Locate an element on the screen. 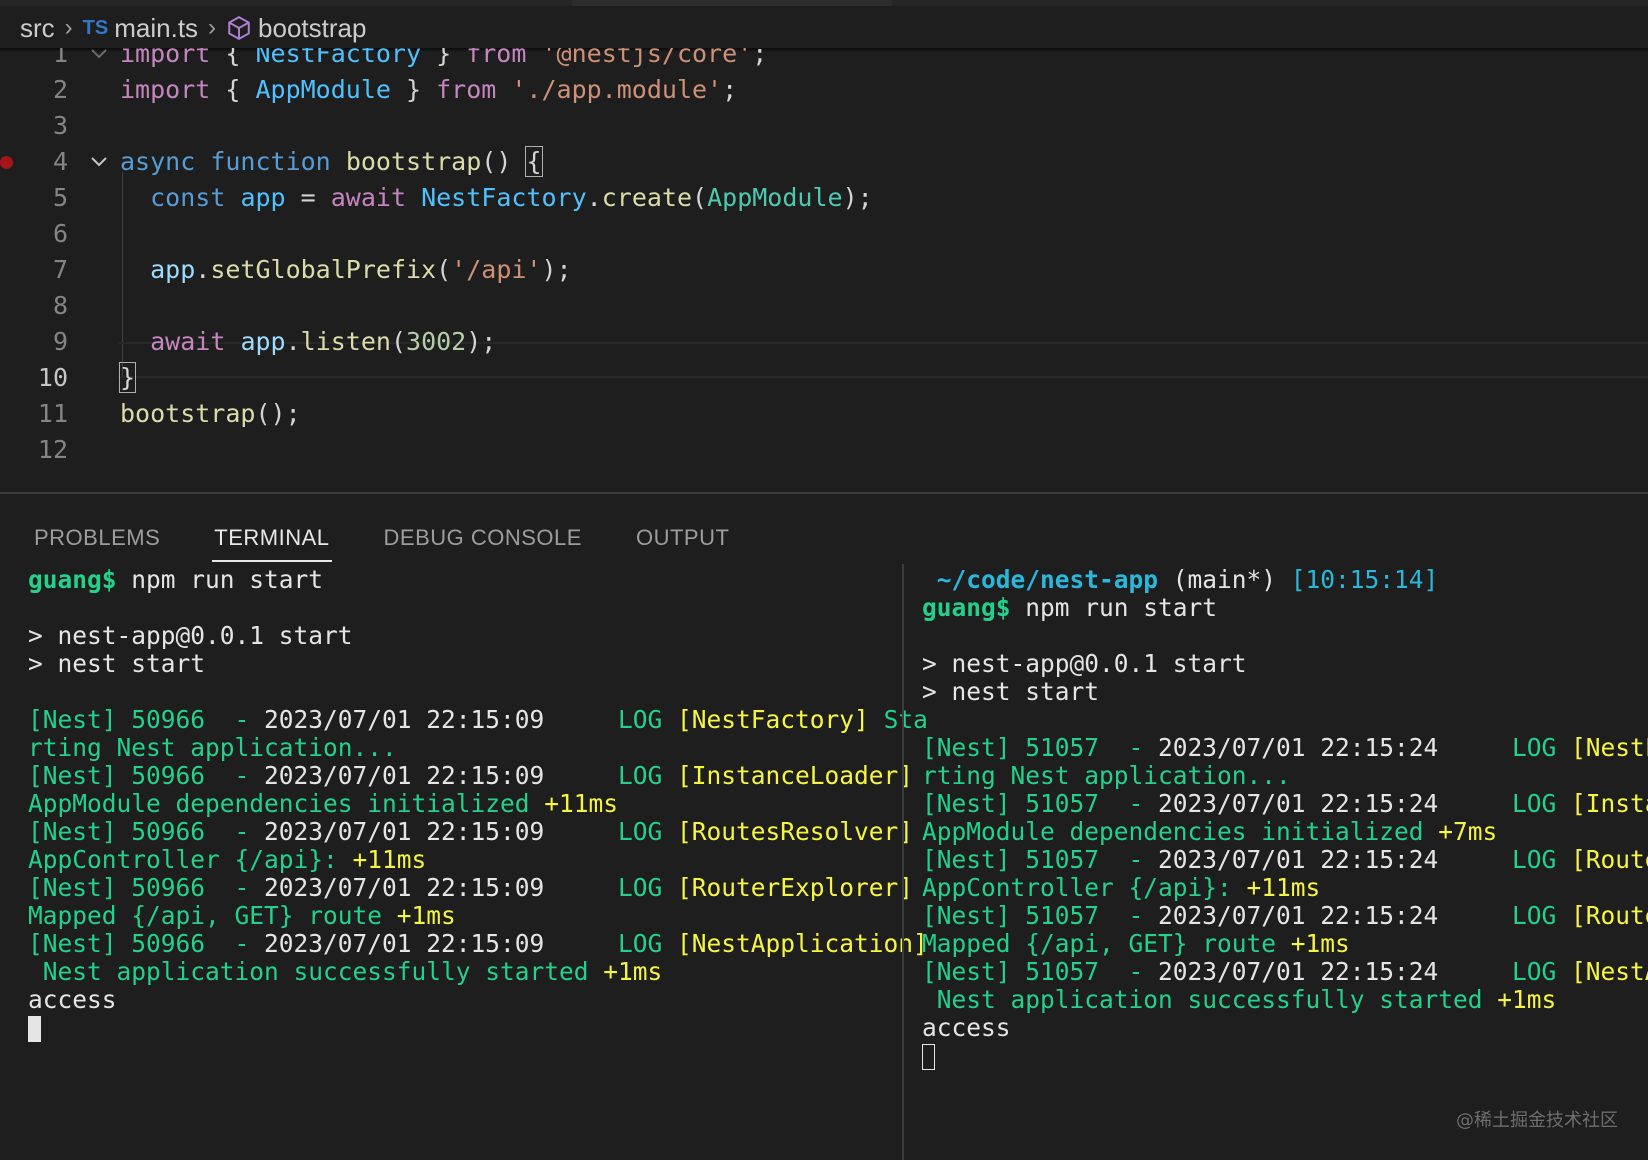 The height and width of the screenshot is (1160, 1648). code-line: 6 is located at coordinates (824, 234).